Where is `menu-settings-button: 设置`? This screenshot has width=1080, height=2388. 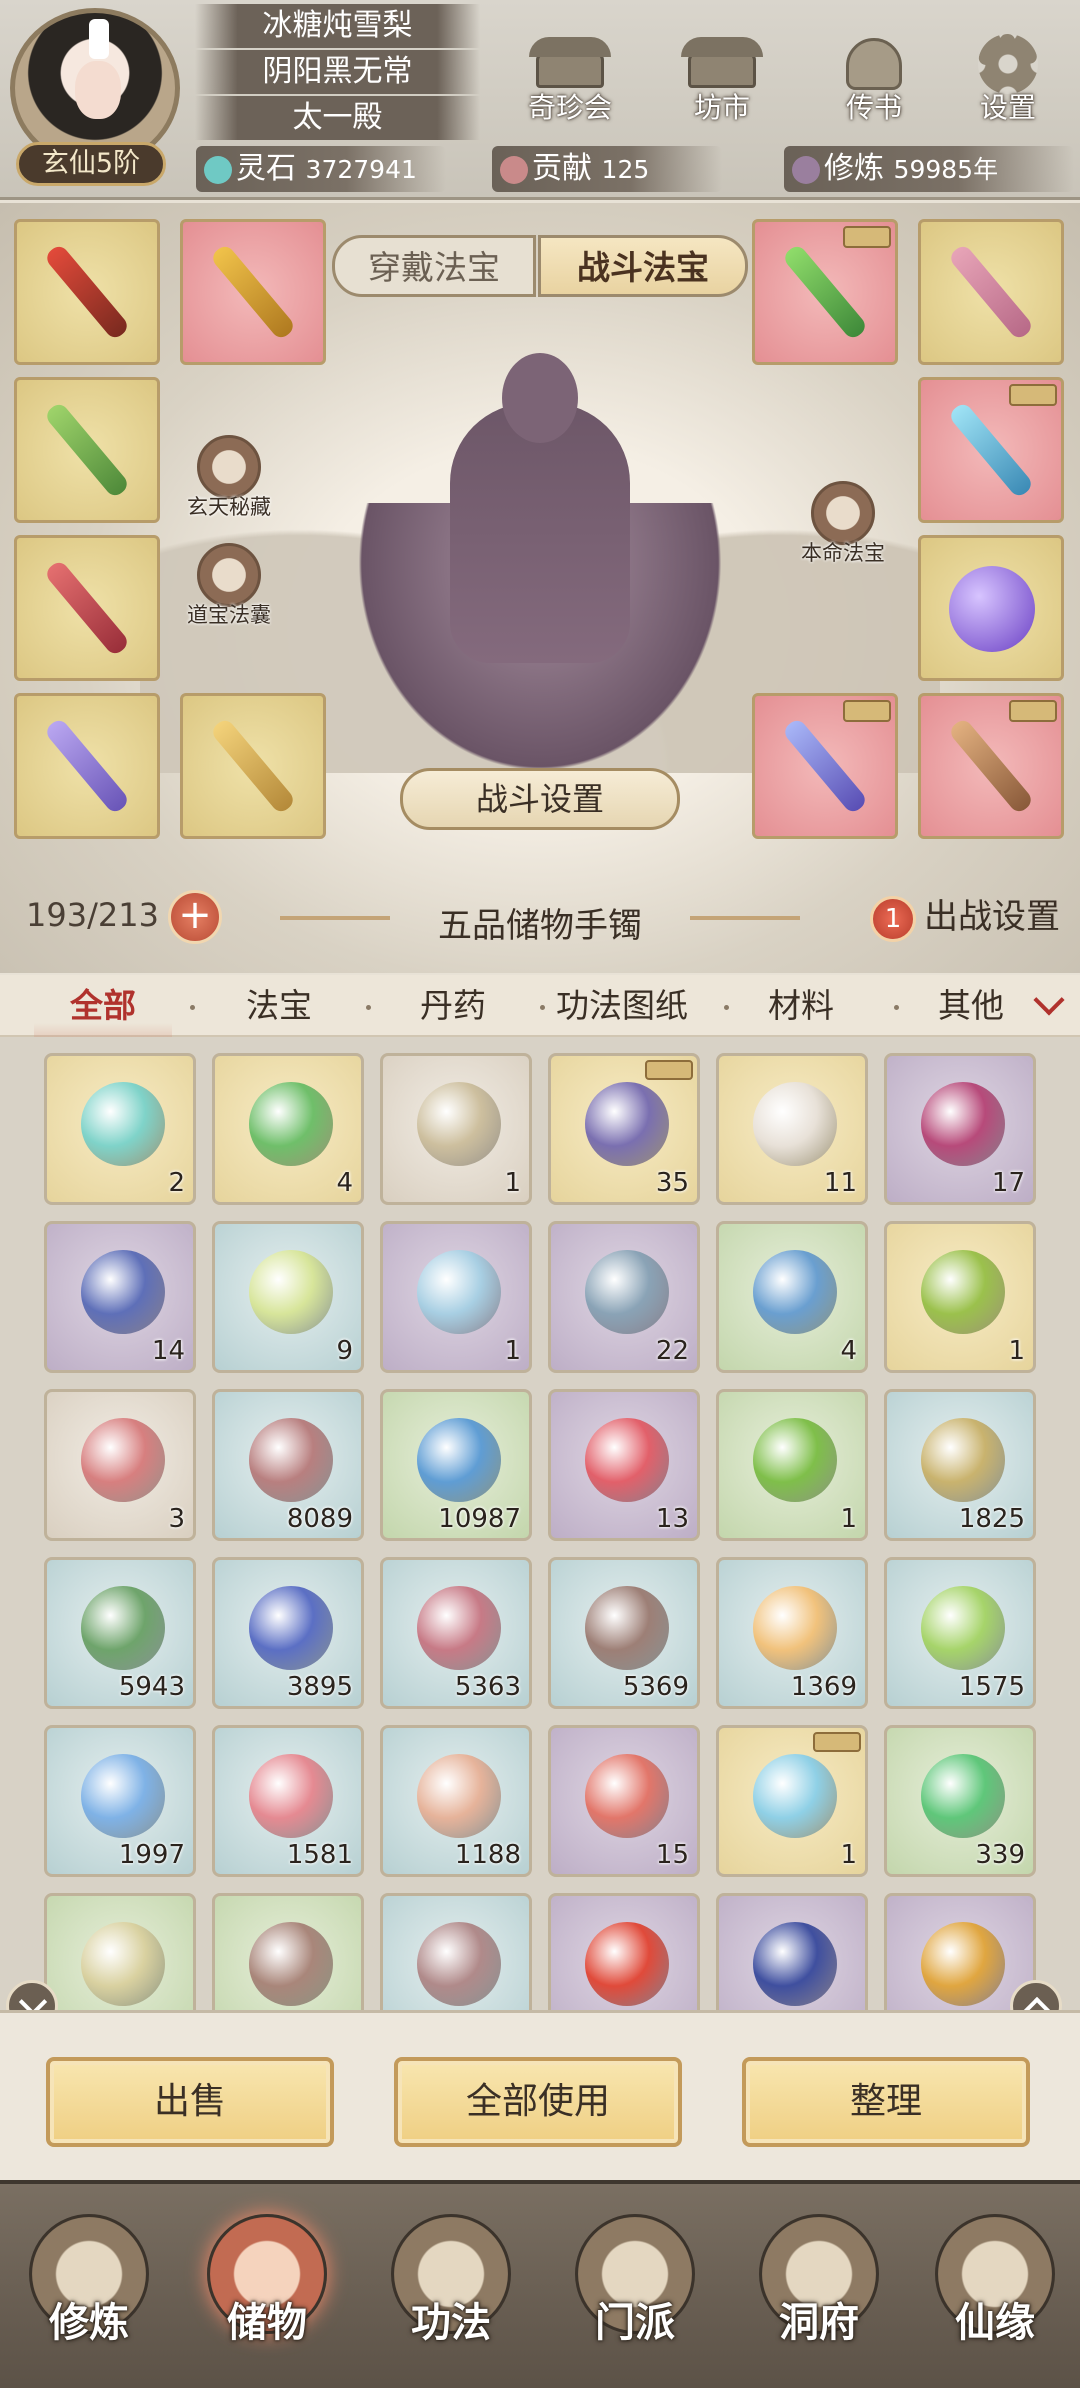 menu-settings-button: 设置 is located at coordinates (1008, 77).